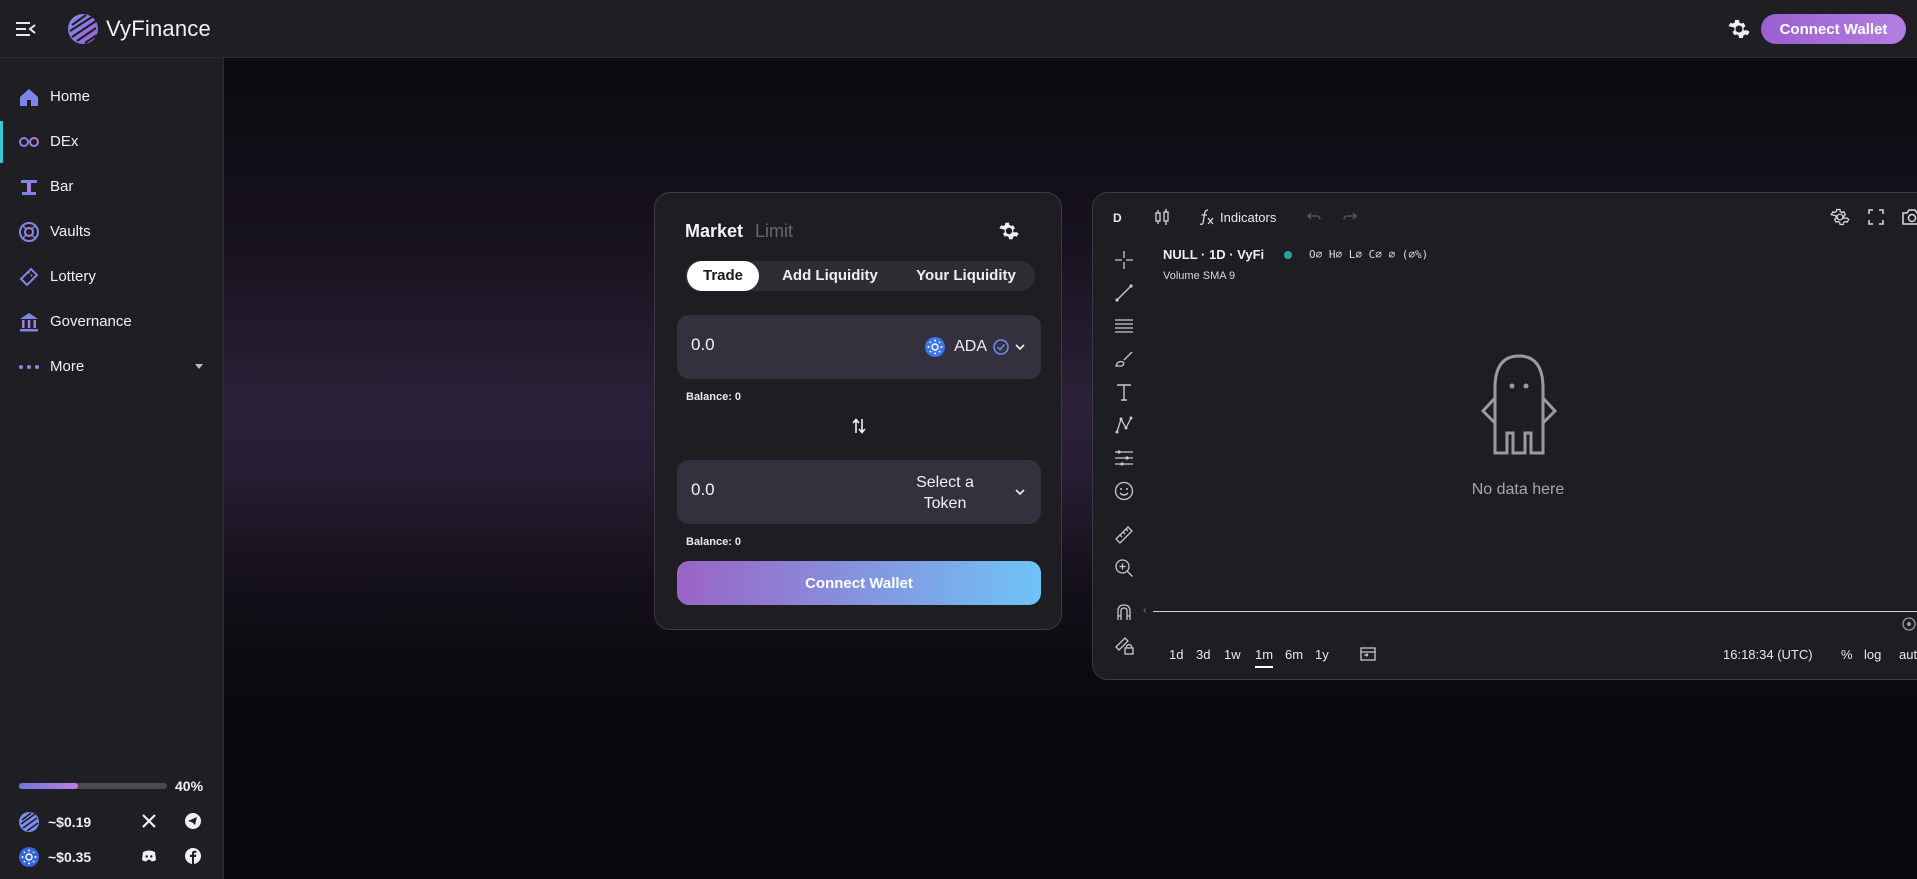  What do you see at coordinates (112, 232) in the screenshot?
I see `sidebar-item-vaults: Vaults` at bounding box center [112, 232].